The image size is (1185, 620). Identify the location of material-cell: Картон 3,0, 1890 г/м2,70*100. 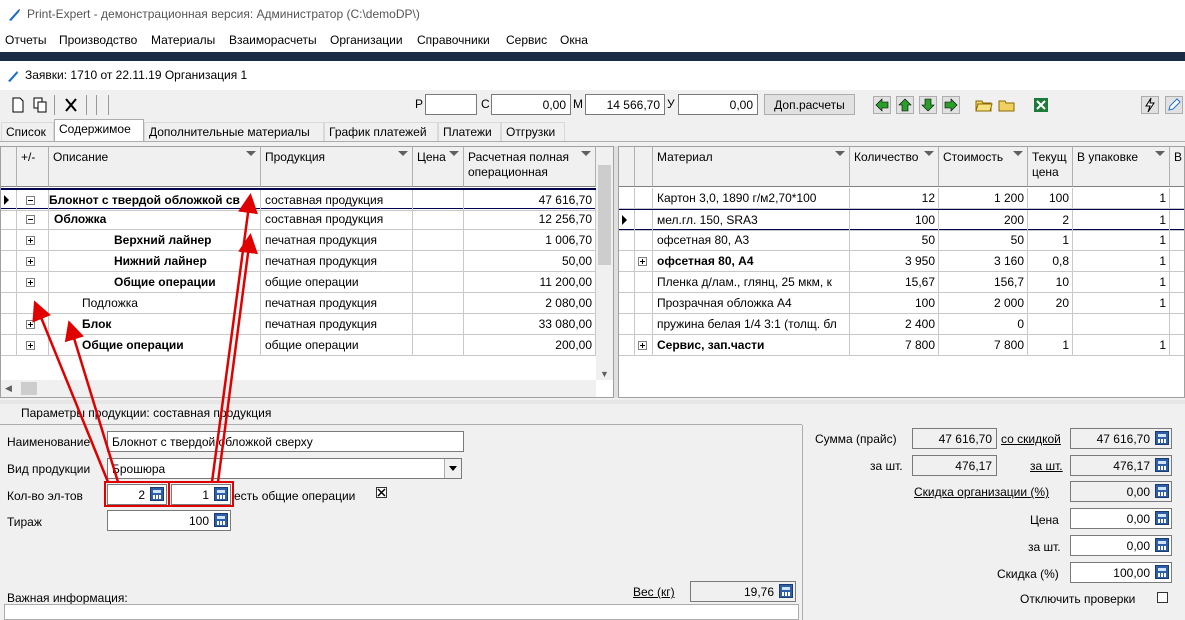
(751, 198).